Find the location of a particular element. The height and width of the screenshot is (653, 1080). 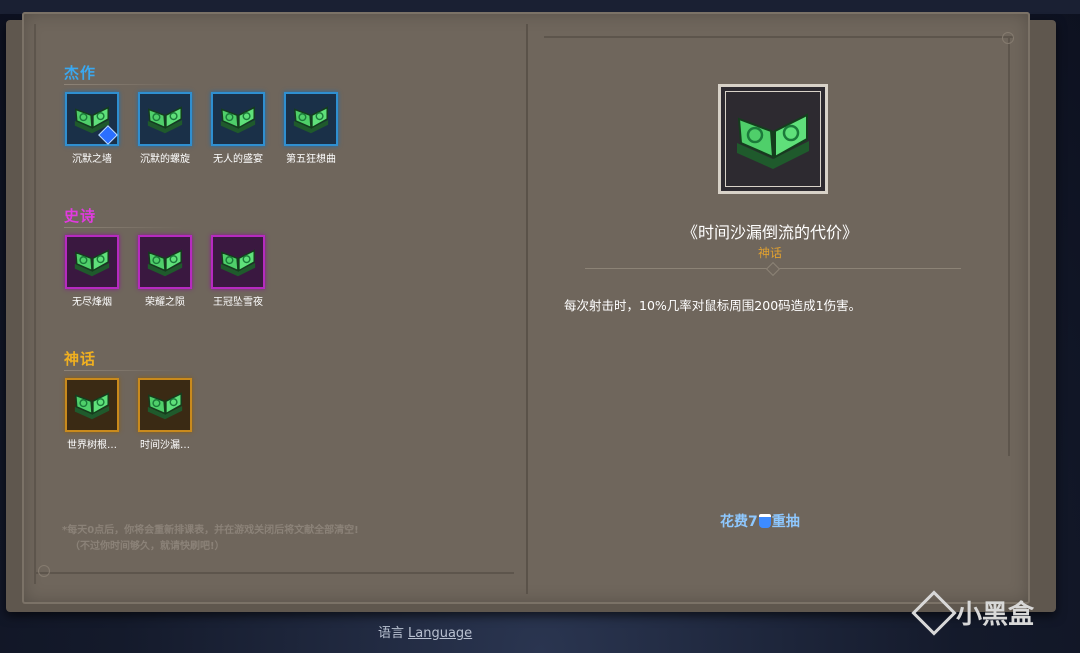

item-label: 无人的盛宴 is located at coordinates (238, 159).